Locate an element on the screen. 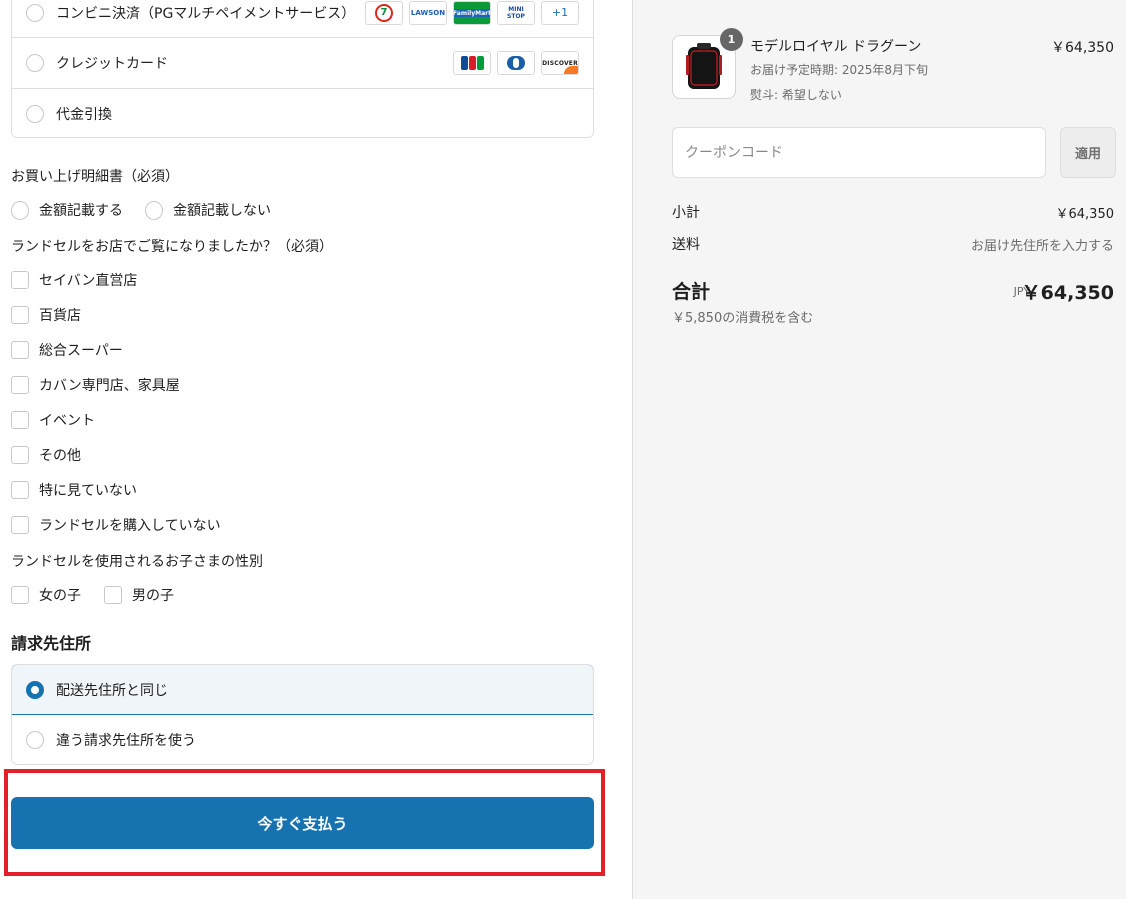 Image resolution: width=1126 pixels, height=899 pixels. billing-radio-same is located at coordinates (35, 689).